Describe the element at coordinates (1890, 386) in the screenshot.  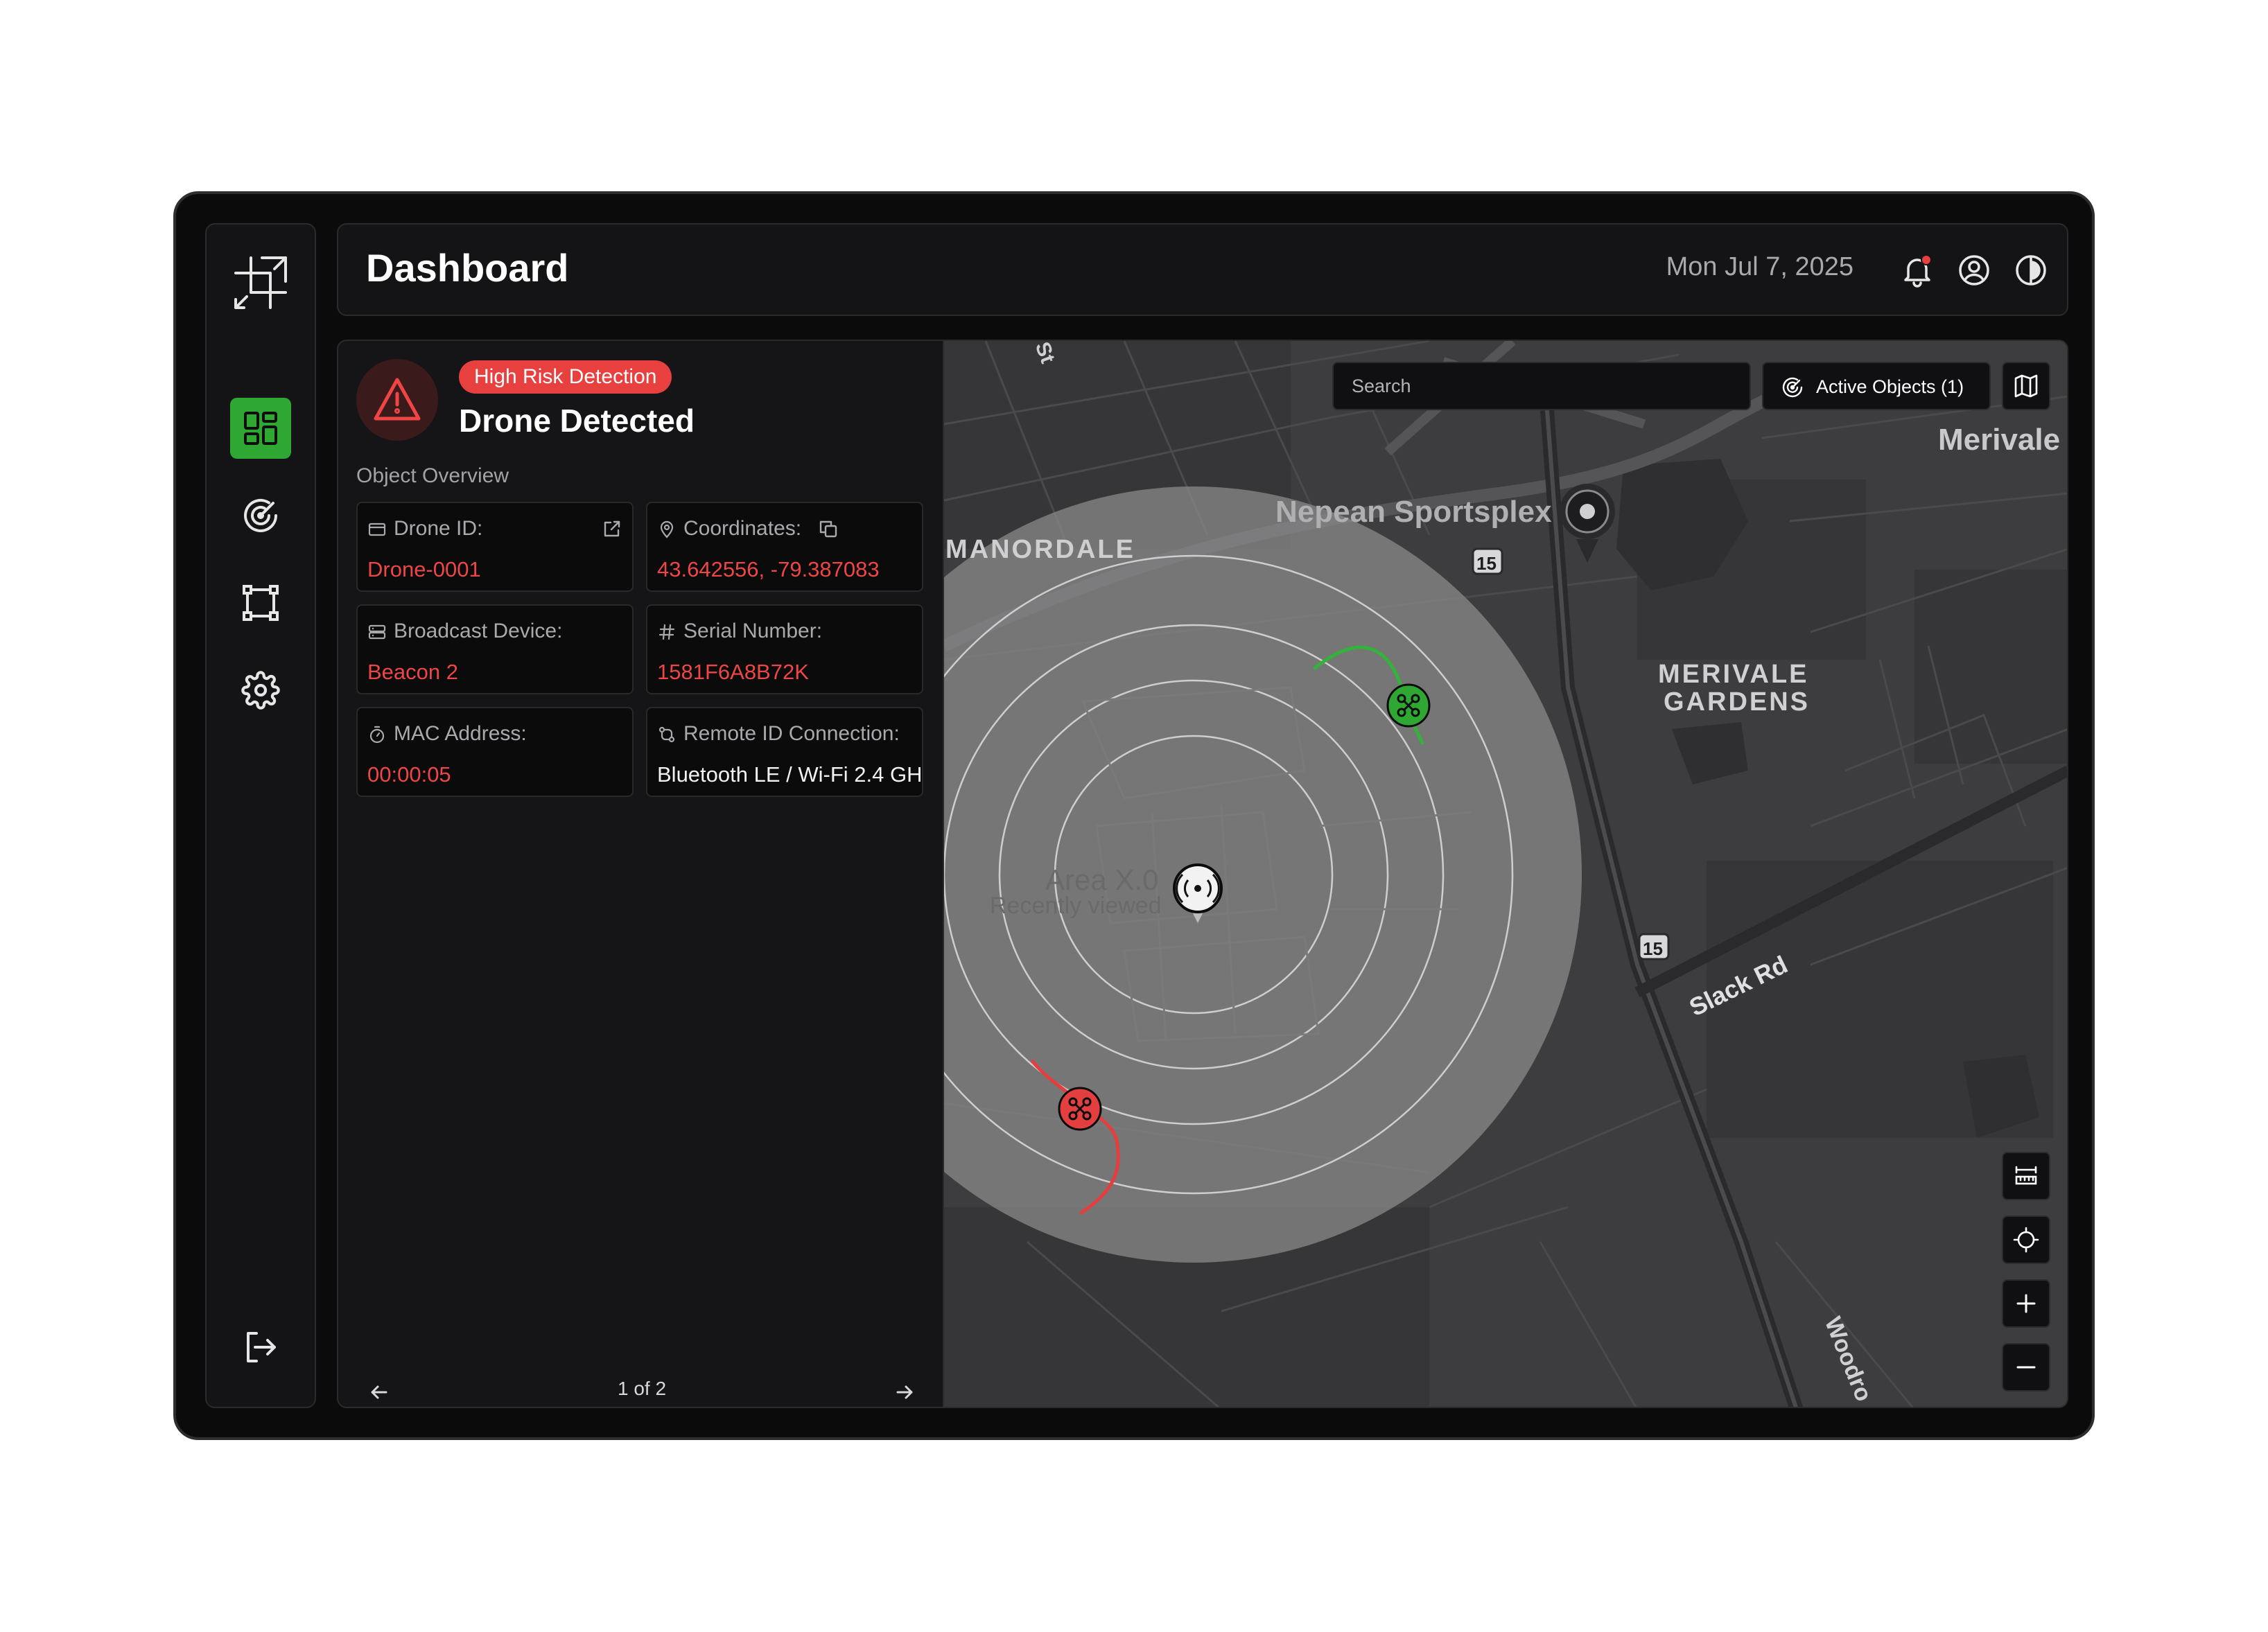
I see `active-objects-label: Active Objects (1)` at that location.